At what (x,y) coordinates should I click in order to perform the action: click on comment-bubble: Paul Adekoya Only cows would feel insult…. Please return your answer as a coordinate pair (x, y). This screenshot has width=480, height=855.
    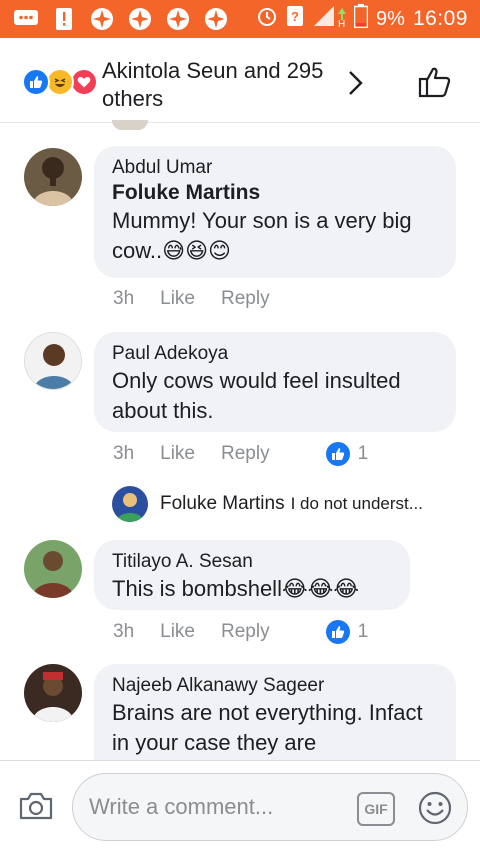
    Looking at the image, I should click on (275, 382).